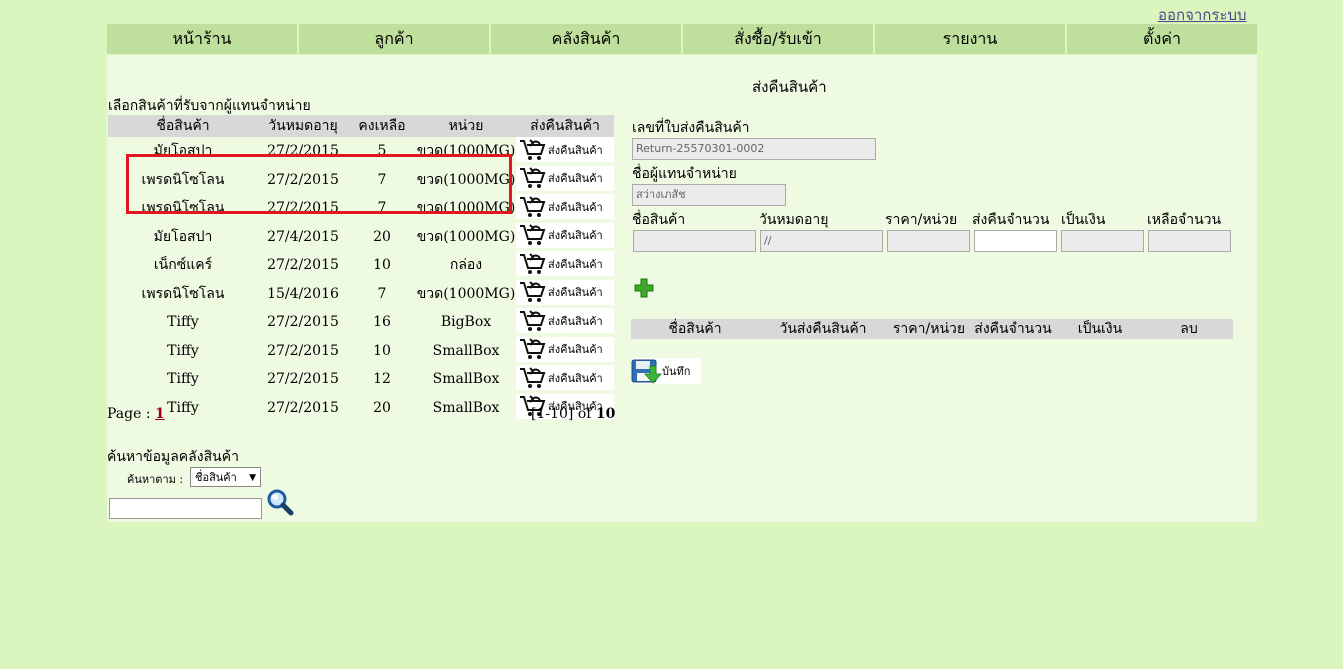 The width and height of the screenshot is (1343, 669). Describe the element at coordinates (644, 288) in the screenshot. I see `plus-add-icon` at that location.